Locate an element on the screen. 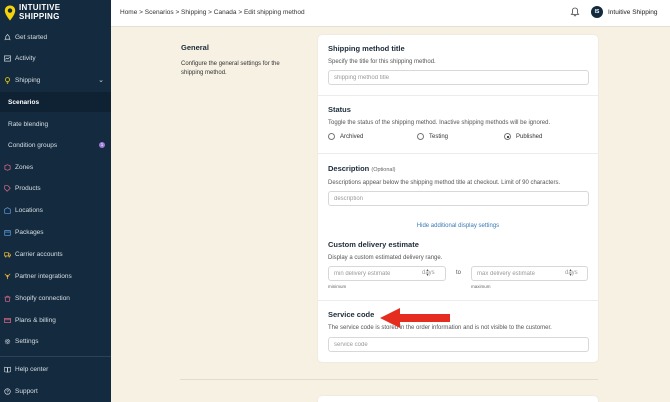 This screenshot has height=402, width=670. min-caption: minimum is located at coordinates (337, 286).